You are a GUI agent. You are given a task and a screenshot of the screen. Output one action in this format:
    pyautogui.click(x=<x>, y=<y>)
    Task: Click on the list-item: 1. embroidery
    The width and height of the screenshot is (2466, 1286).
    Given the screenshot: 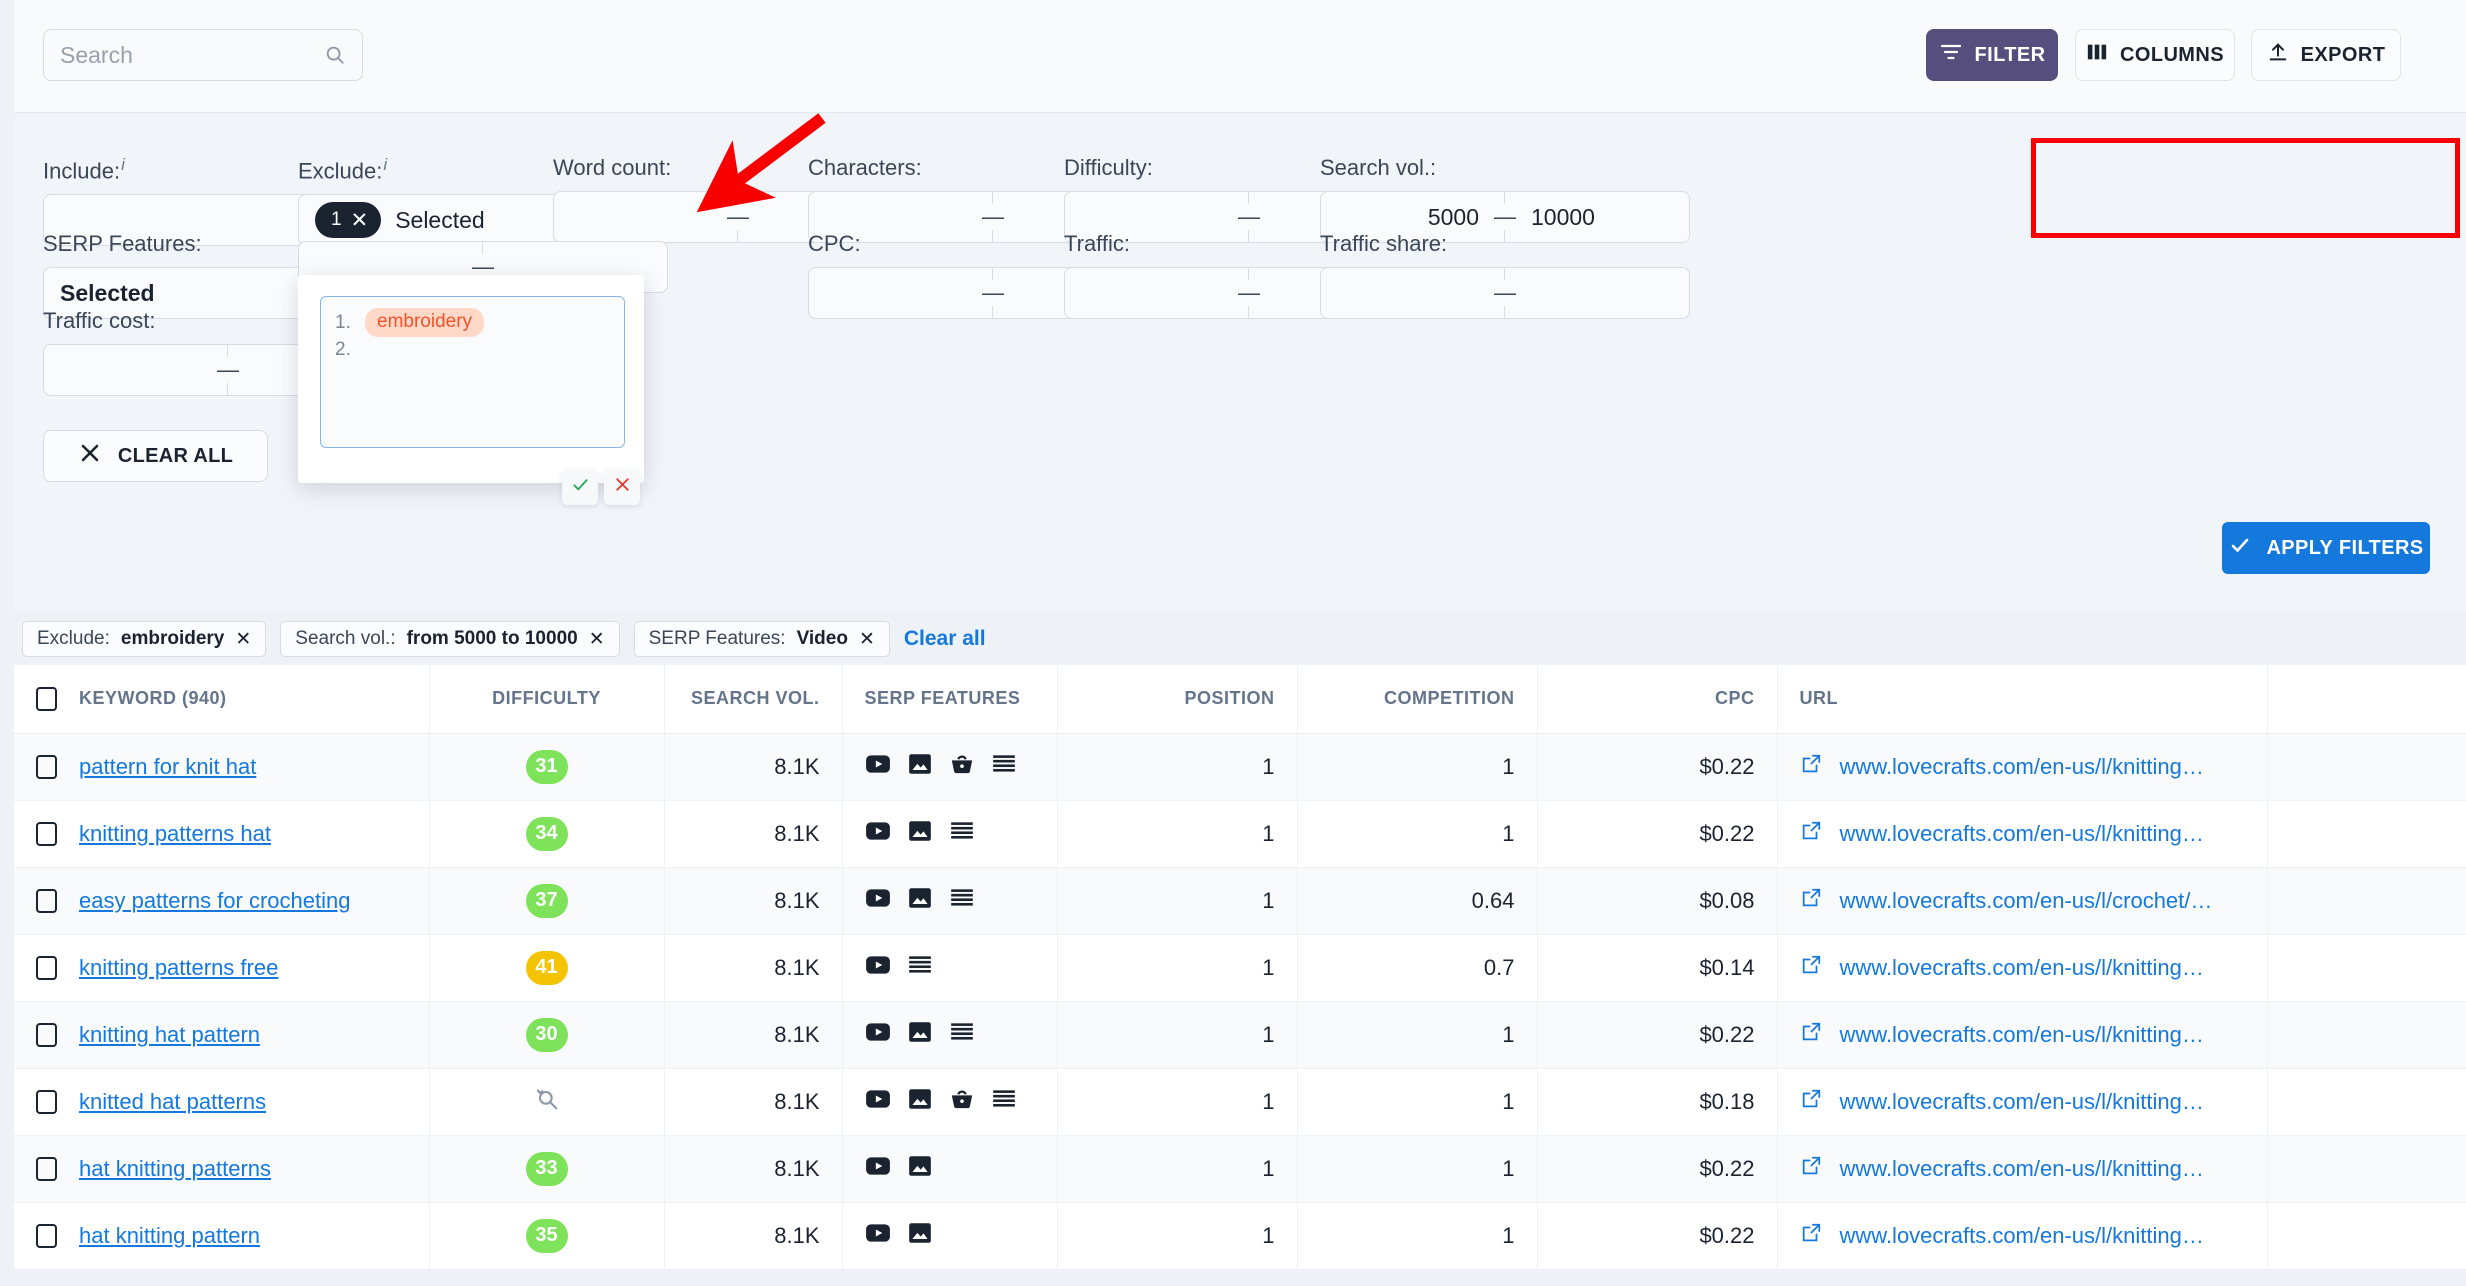 What is the action you would take?
    pyautogui.click(x=472, y=322)
    